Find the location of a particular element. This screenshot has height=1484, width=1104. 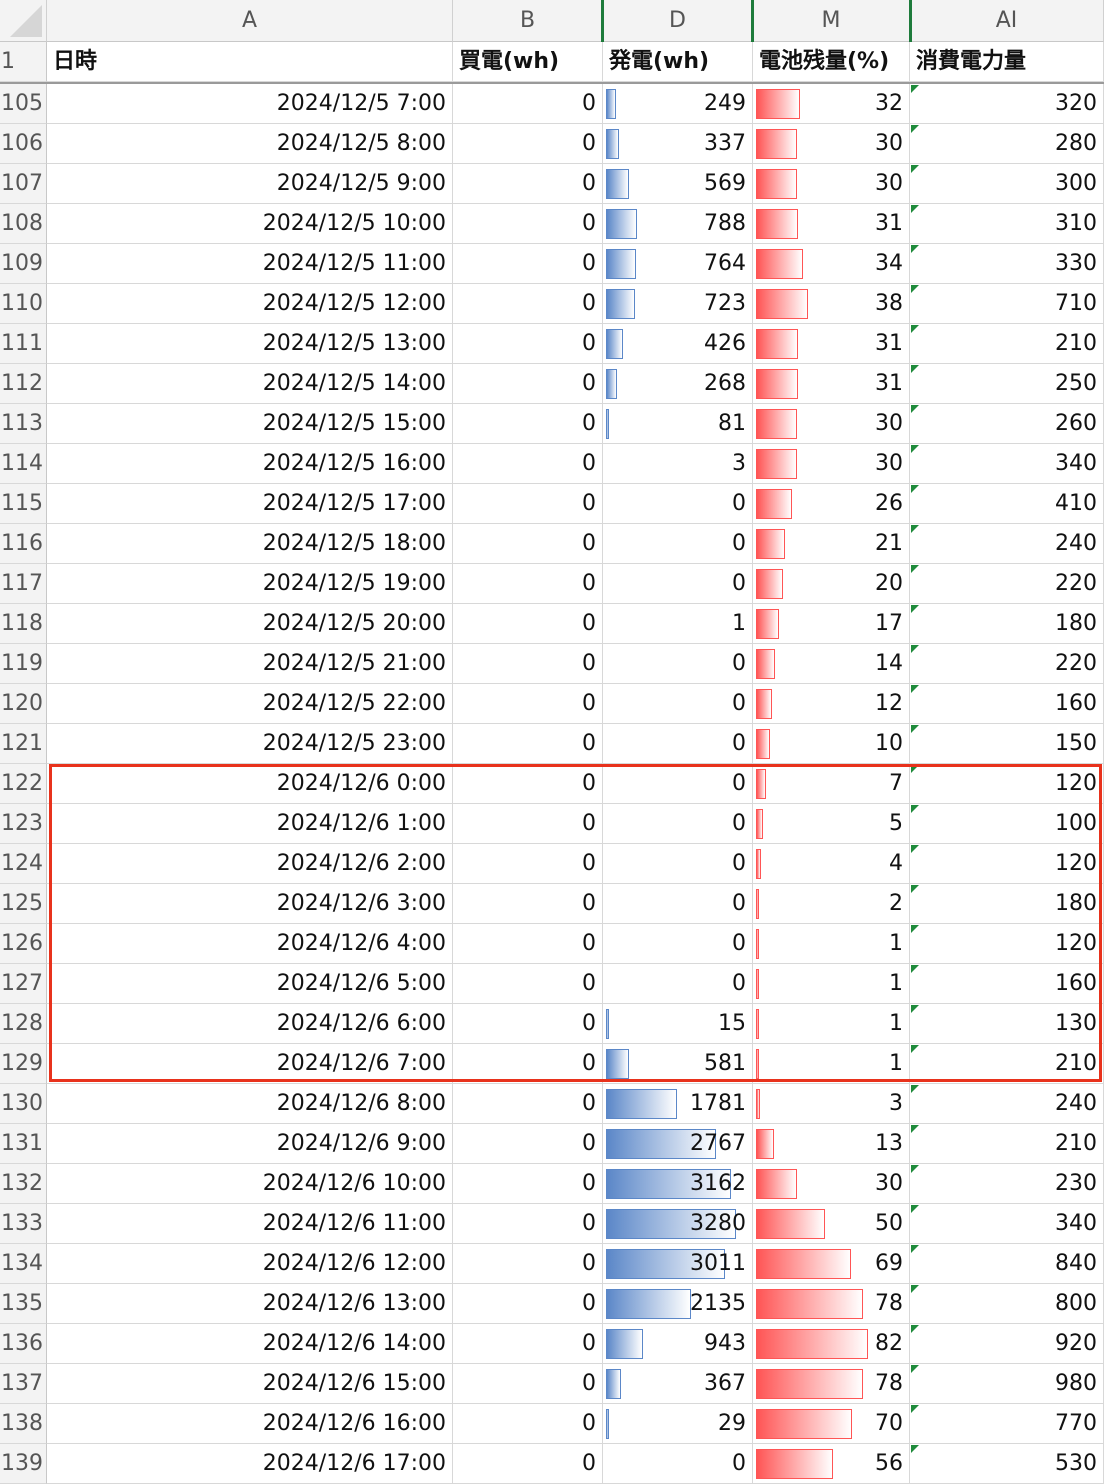

cell-battery: 26 is located at coordinates (831, 504).